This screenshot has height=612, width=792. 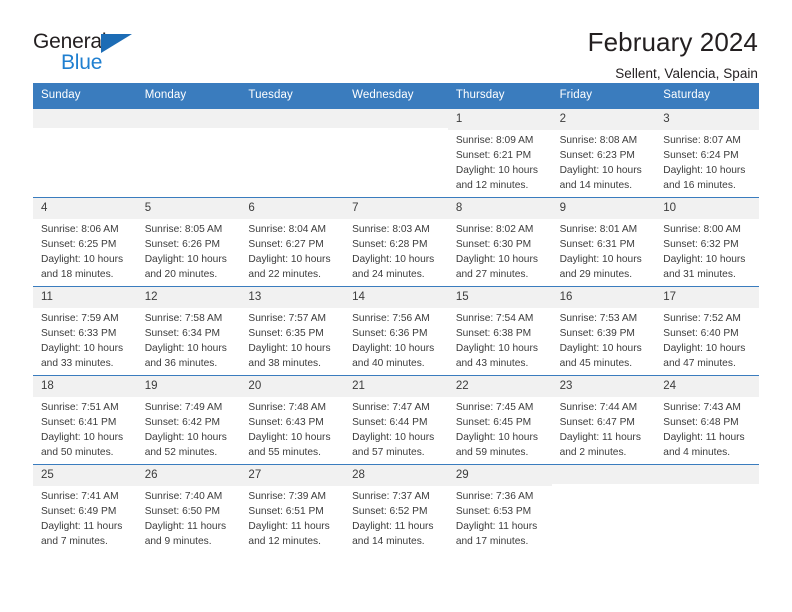 What do you see at coordinates (289, 356) in the screenshot?
I see `daylight-text: Daylight: 10 hours and 38 minutes.` at bounding box center [289, 356].